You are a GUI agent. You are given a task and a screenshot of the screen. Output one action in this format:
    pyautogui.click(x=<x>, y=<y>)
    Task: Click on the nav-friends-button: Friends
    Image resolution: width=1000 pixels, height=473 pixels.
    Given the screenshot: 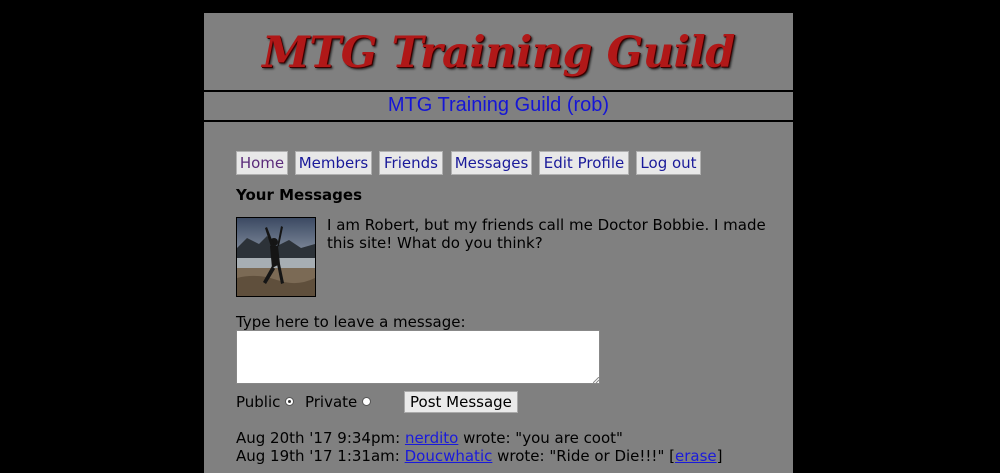 What is the action you would take?
    pyautogui.click(x=411, y=163)
    